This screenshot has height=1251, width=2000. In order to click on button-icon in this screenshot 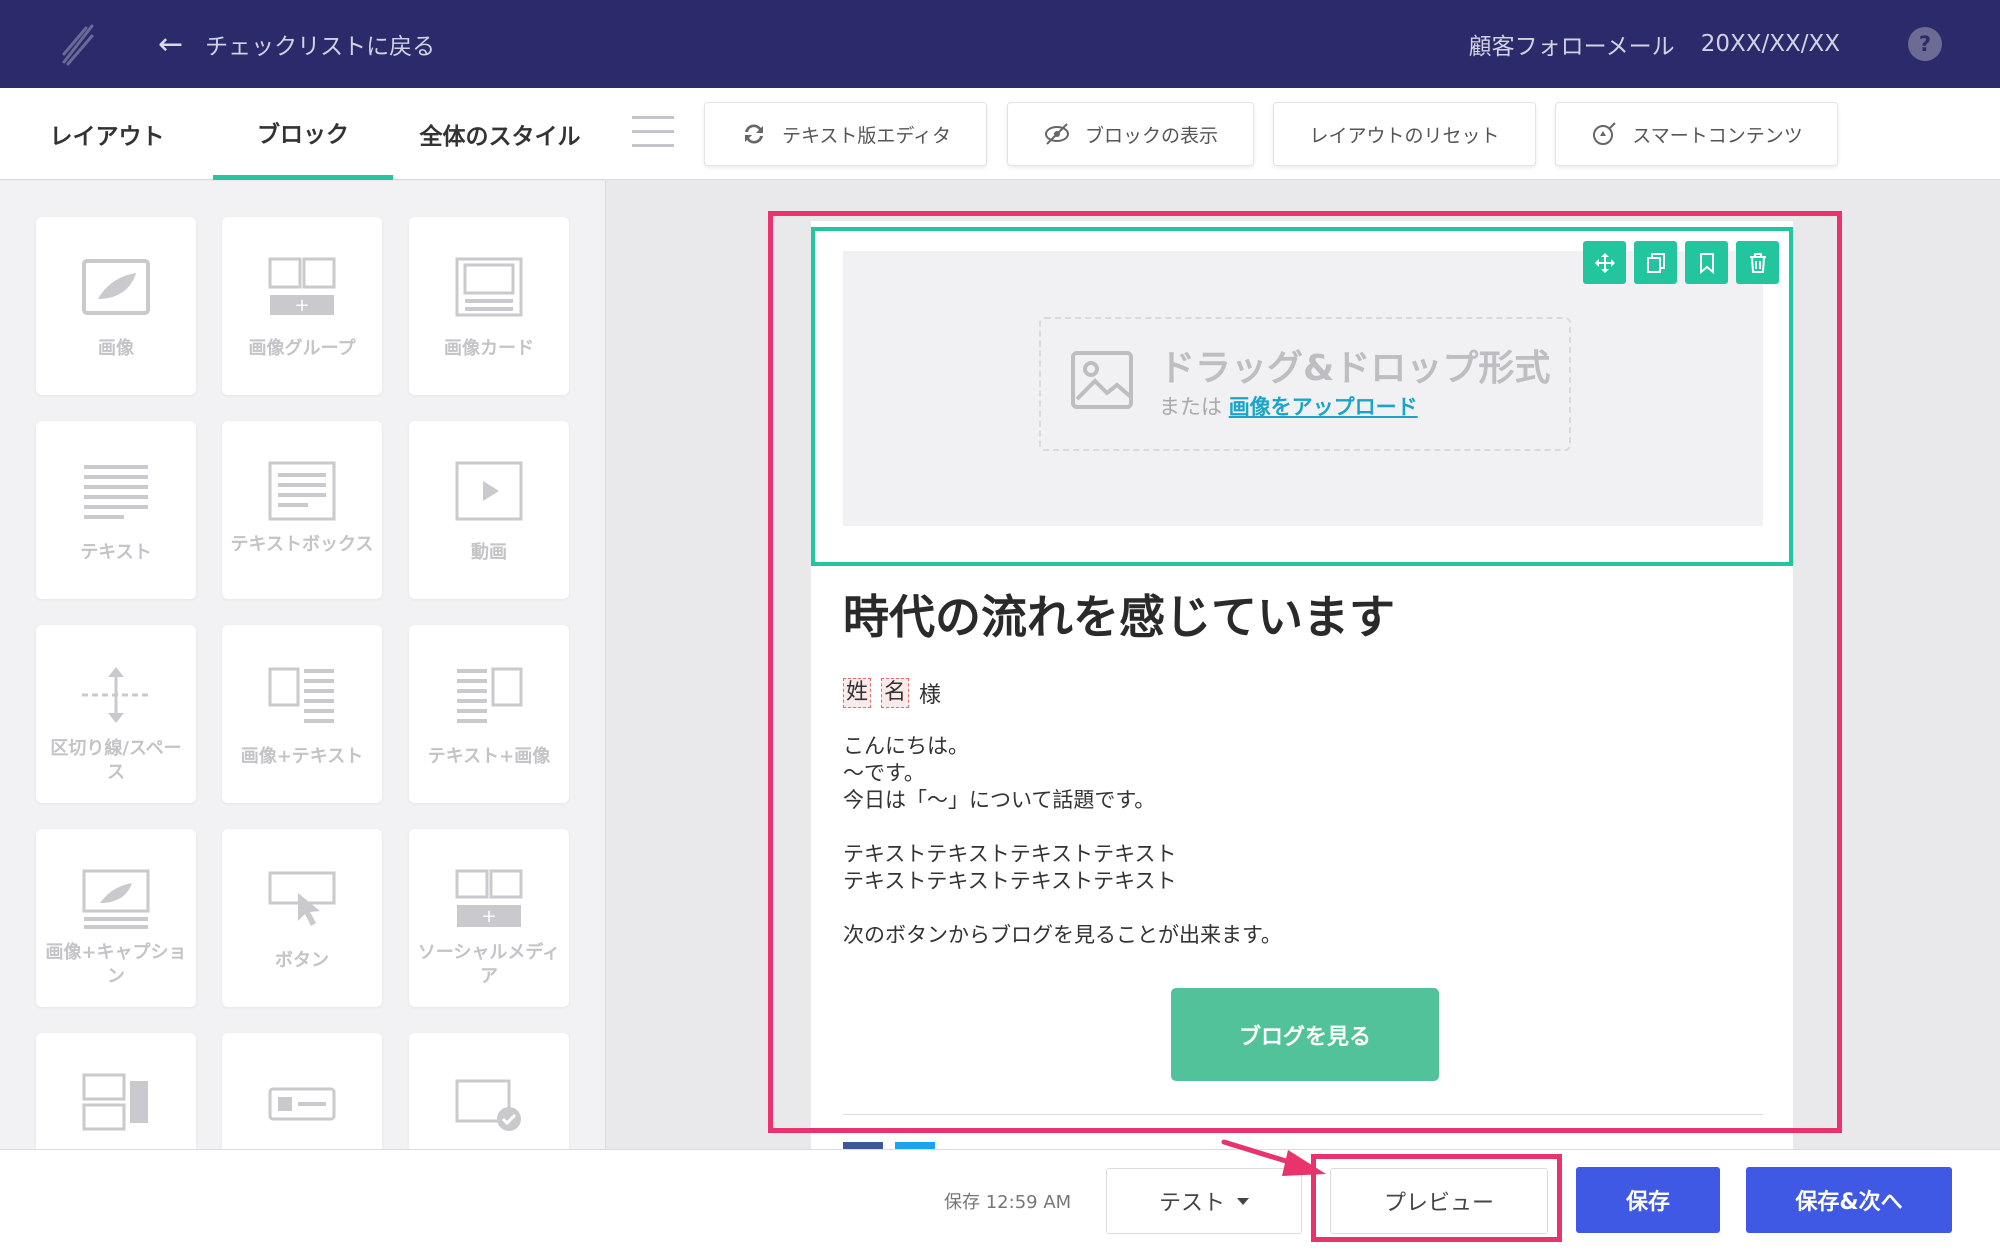, I will do `click(302, 898)`.